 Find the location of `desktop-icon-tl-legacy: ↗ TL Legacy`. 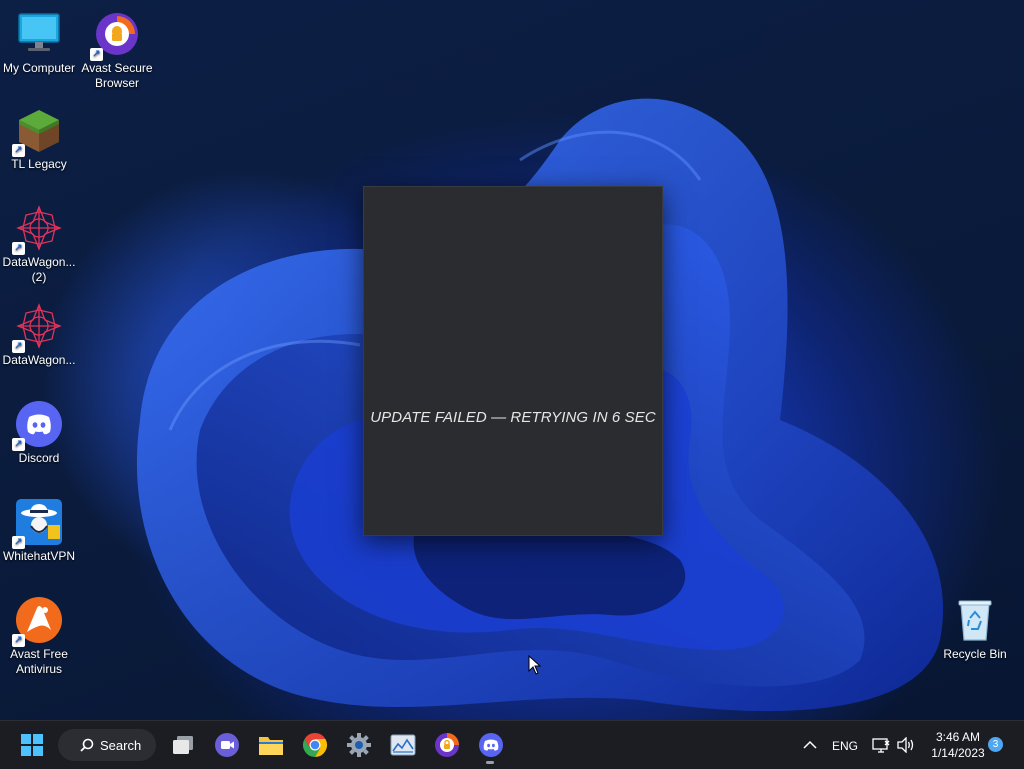

desktop-icon-tl-legacy: ↗ TL Legacy is located at coordinates (39, 139).